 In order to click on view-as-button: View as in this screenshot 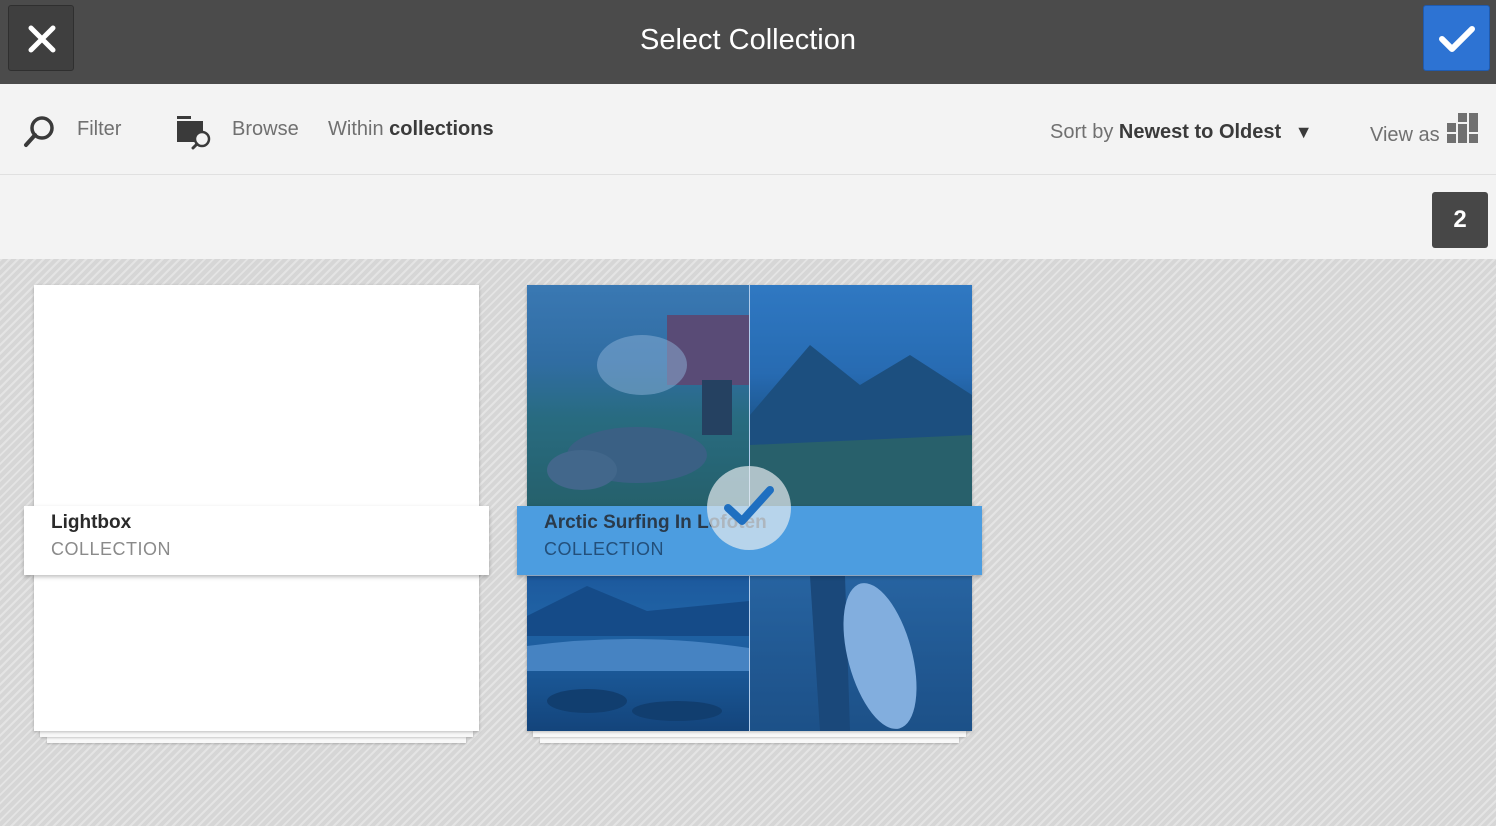, I will do `click(1424, 129)`.